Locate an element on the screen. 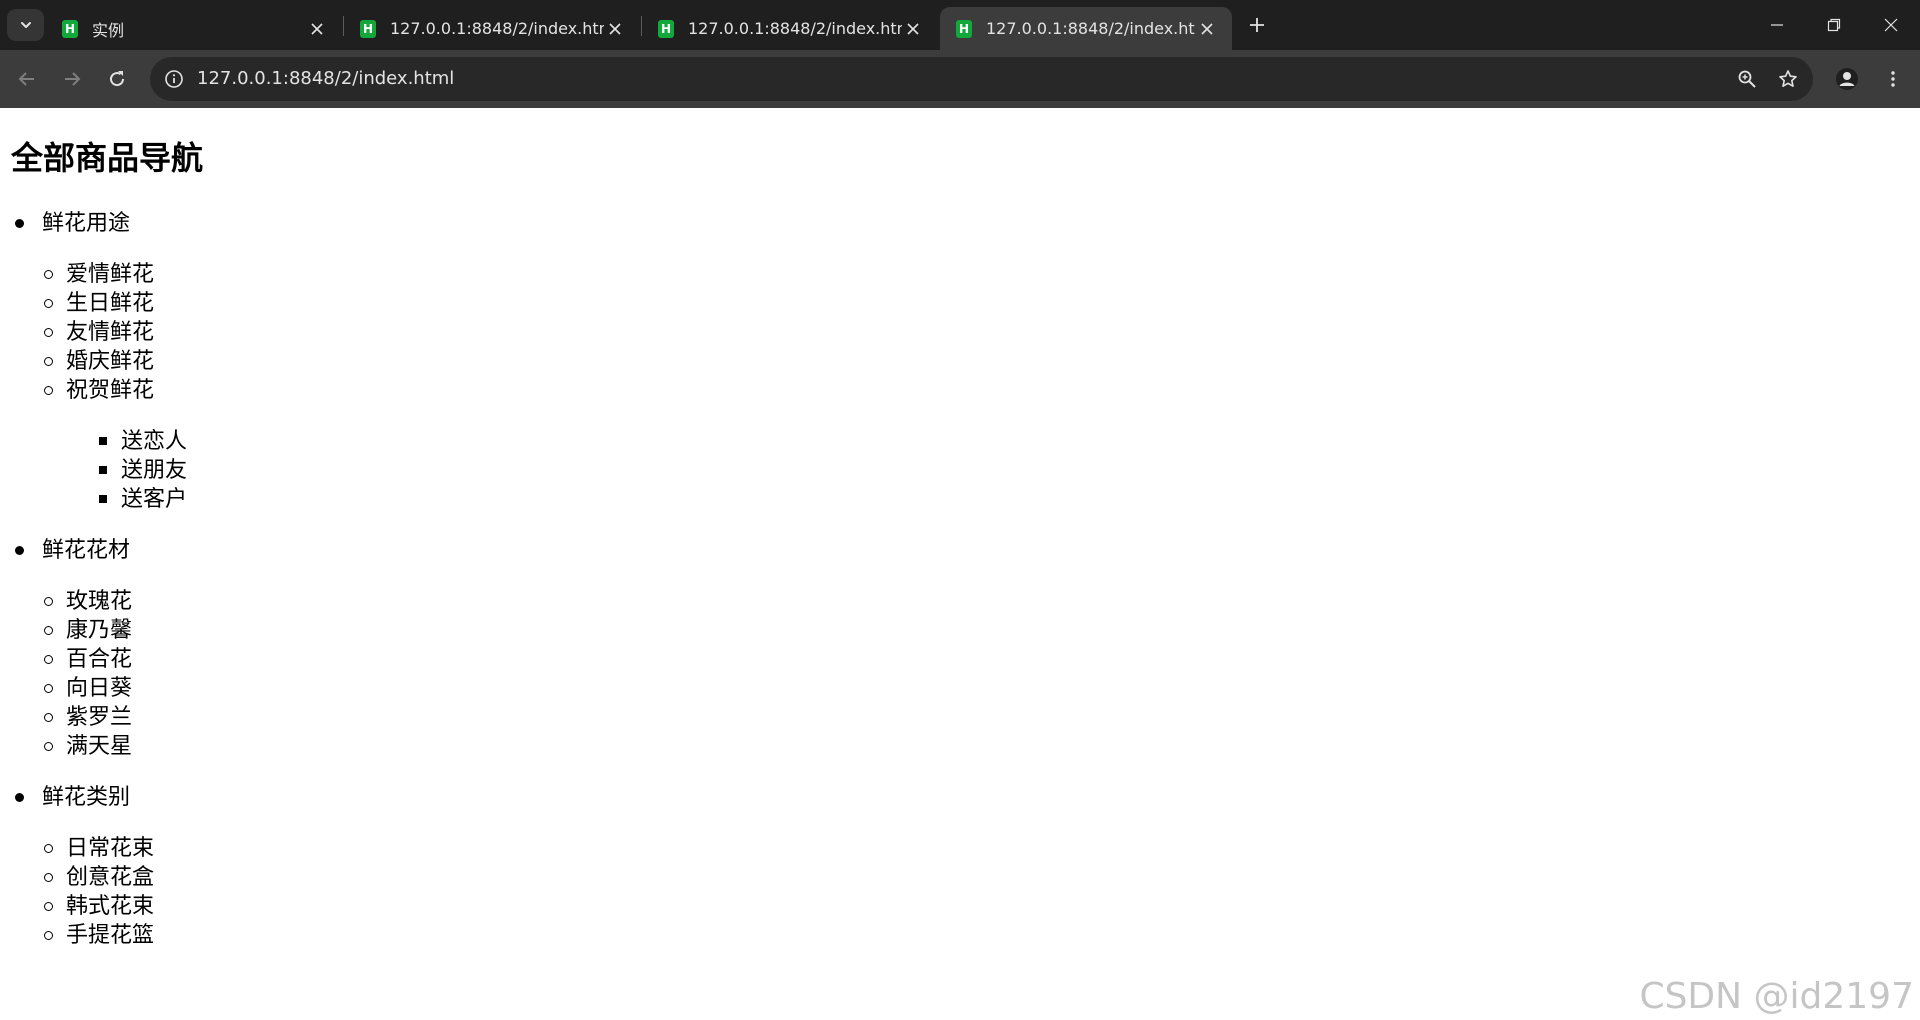 This screenshot has width=1920, height=1020. browser-toolbar: 127.0.0.1:8848/2/index.html is located at coordinates (960, 79).